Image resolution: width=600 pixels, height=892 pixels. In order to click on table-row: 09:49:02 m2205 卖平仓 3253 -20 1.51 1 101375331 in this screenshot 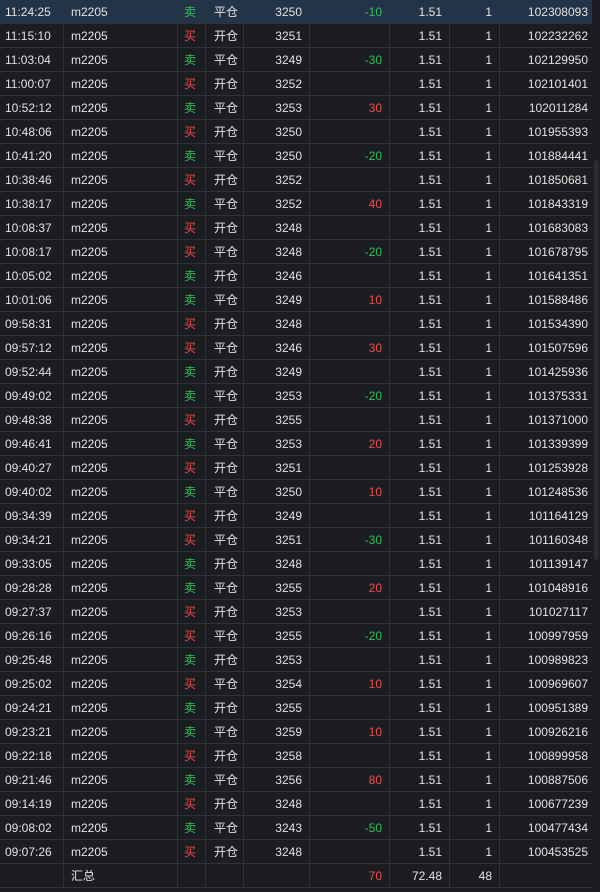, I will do `click(296, 396)`.